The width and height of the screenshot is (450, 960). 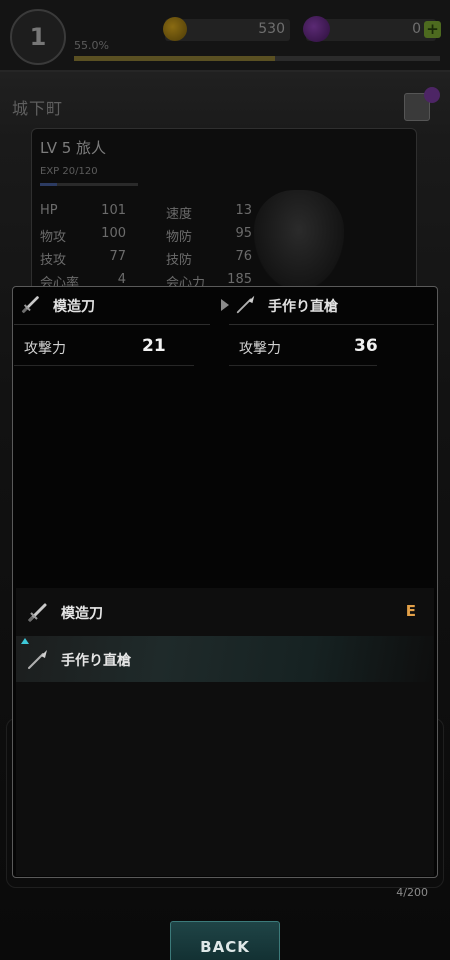 What do you see at coordinates (115, 306) in the screenshot?
I see `current-weapon-header: 模造刀` at bounding box center [115, 306].